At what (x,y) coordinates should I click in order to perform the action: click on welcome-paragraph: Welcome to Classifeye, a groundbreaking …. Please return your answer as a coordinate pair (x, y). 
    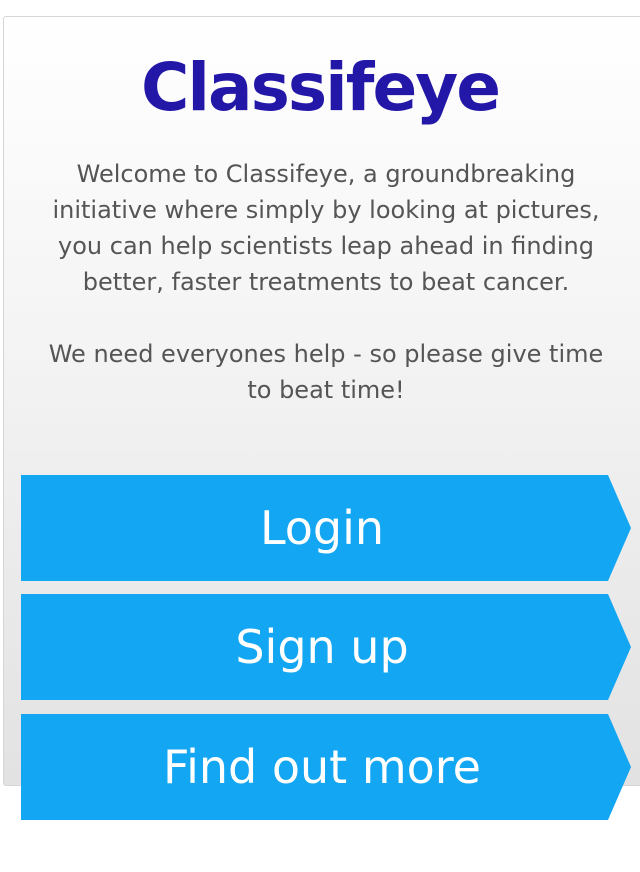
    Looking at the image, I should click on (326, 228).